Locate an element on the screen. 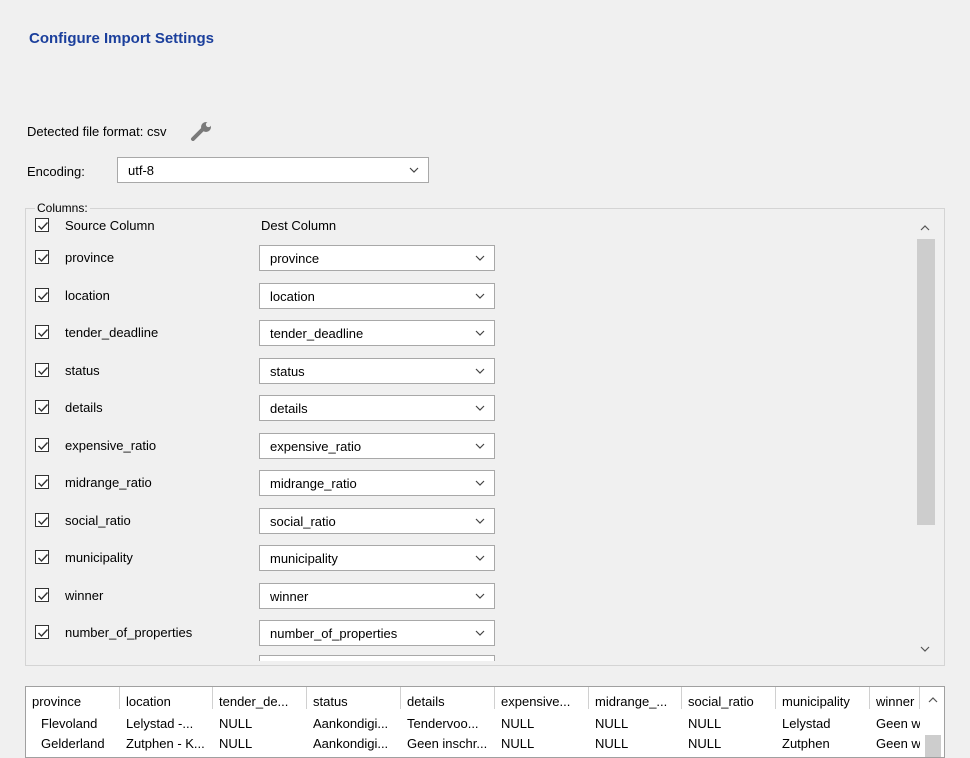  dest-column-value: location is located at coordinates (292, 296).